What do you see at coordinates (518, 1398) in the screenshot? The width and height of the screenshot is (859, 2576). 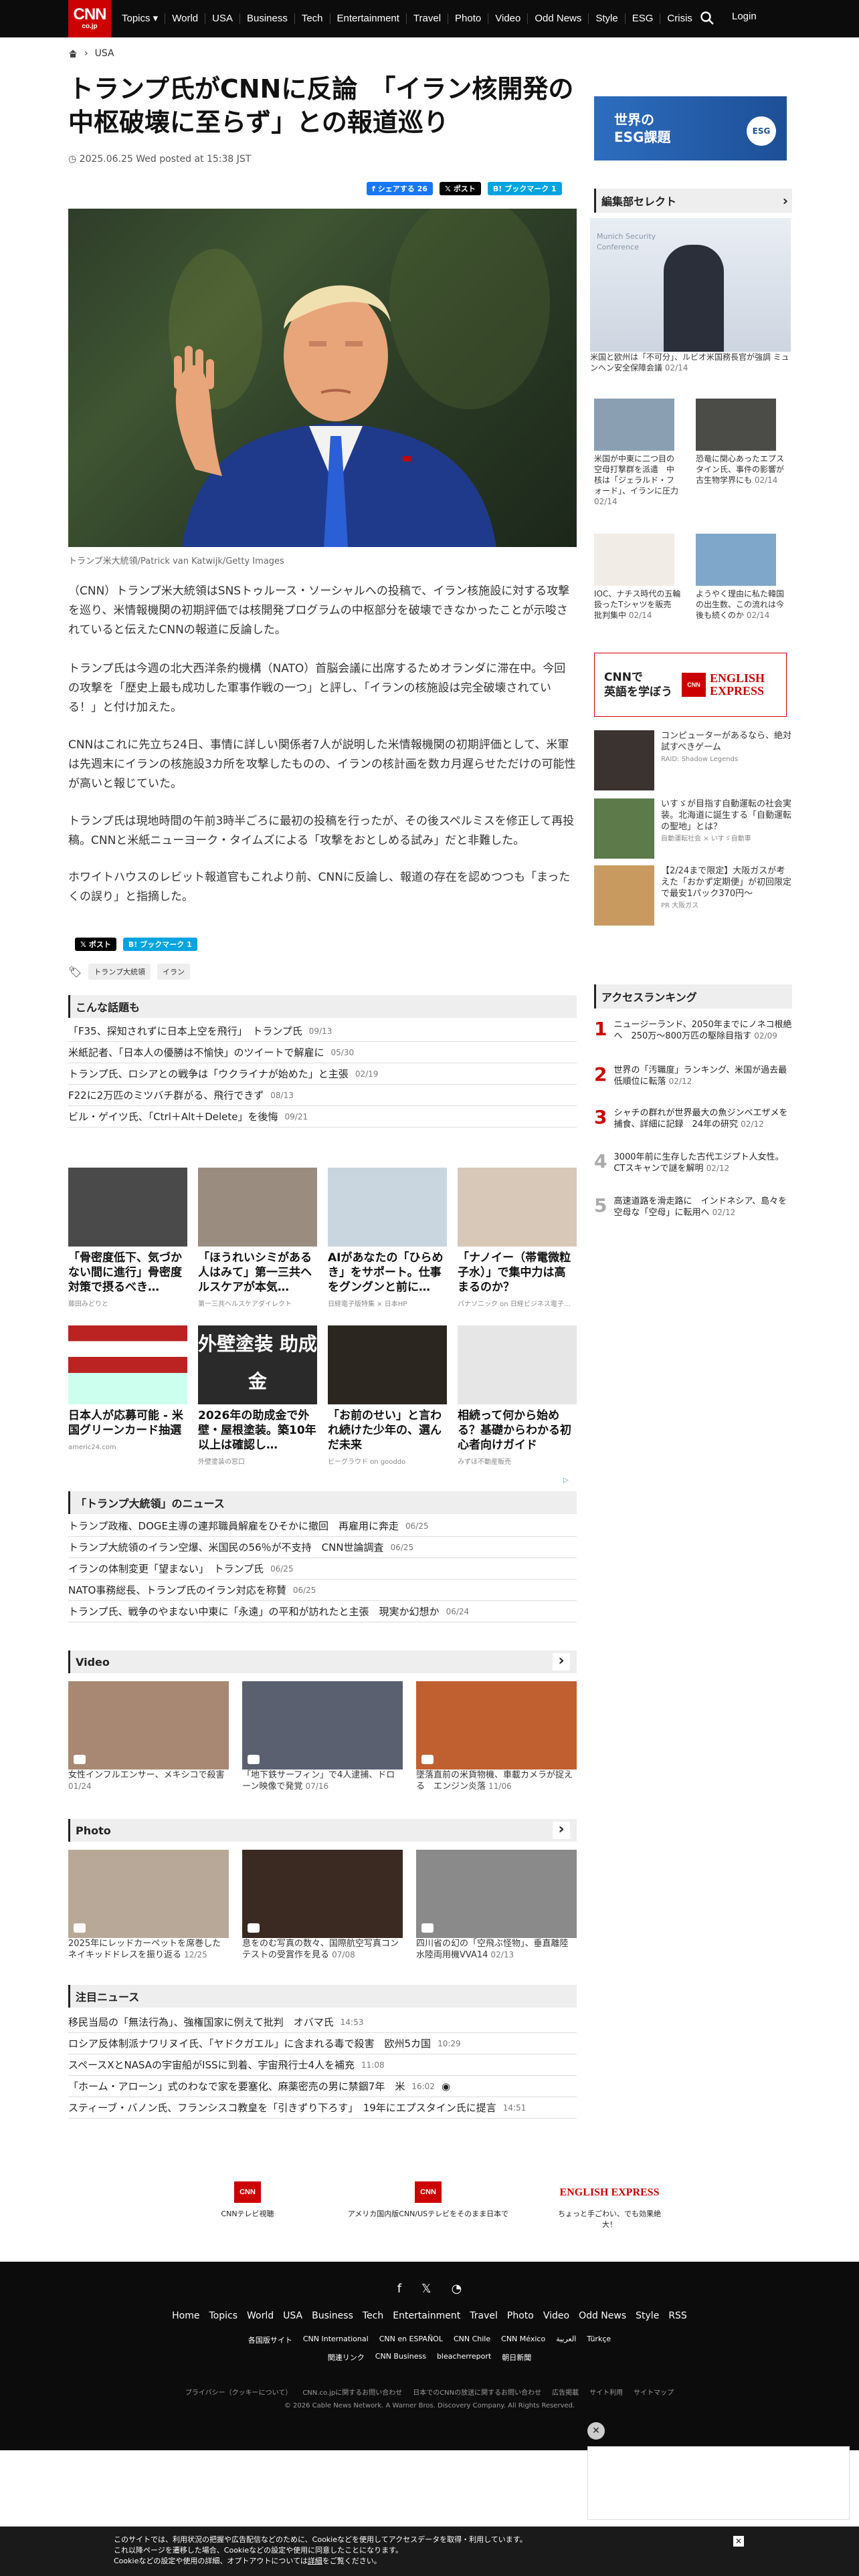 I see `ad-card: 相続って何から始める？基礎からわかる初心者向けガイド みずほ不動産販売` at bounding box center [518, 1398].